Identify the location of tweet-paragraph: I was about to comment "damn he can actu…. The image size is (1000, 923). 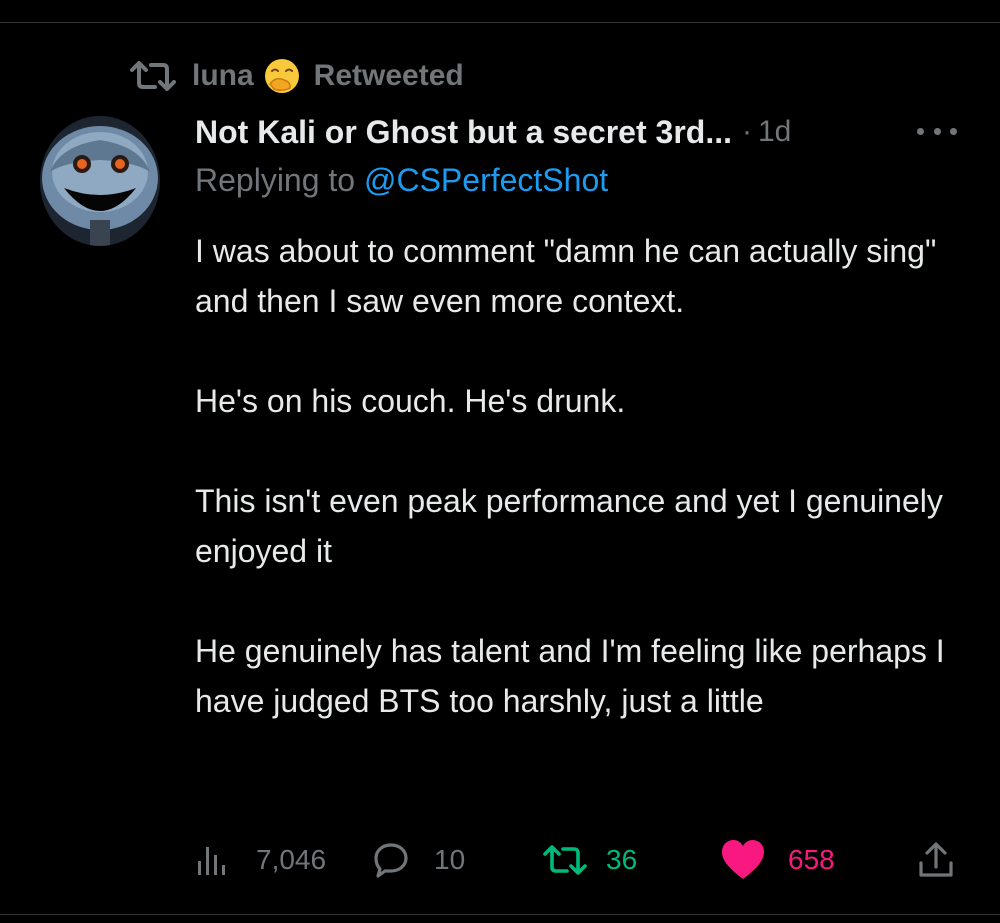
(566, 276).